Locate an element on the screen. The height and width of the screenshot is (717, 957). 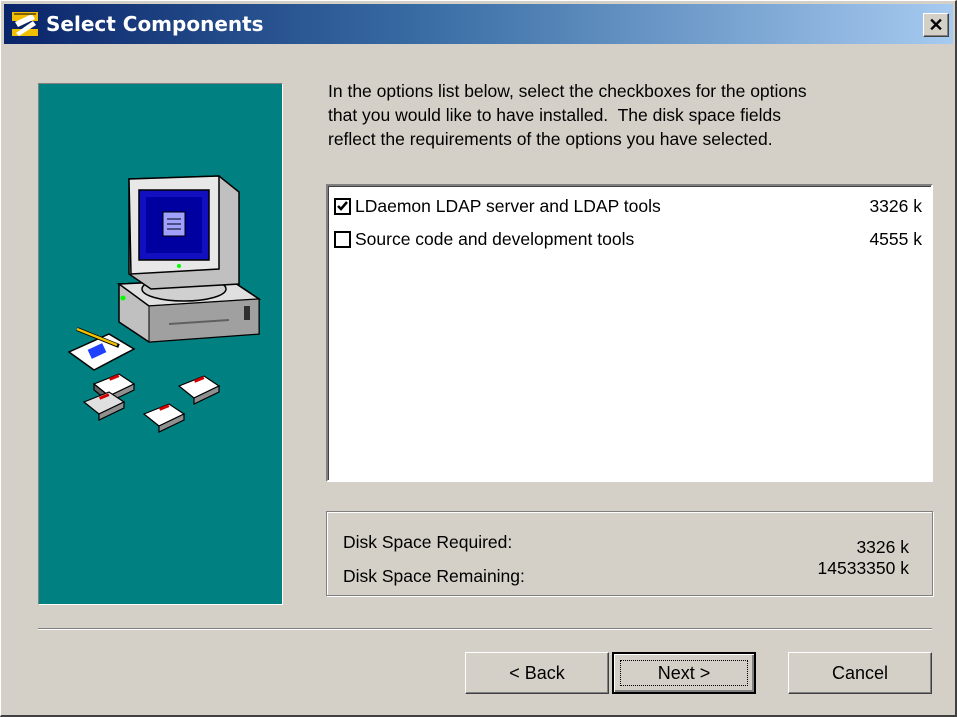
disk-space-remaining-value: 14533350 k is located at coordinates (863, 568).